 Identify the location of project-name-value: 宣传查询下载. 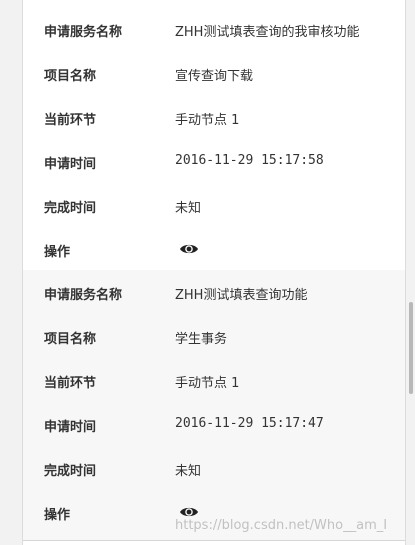
(214, 76).